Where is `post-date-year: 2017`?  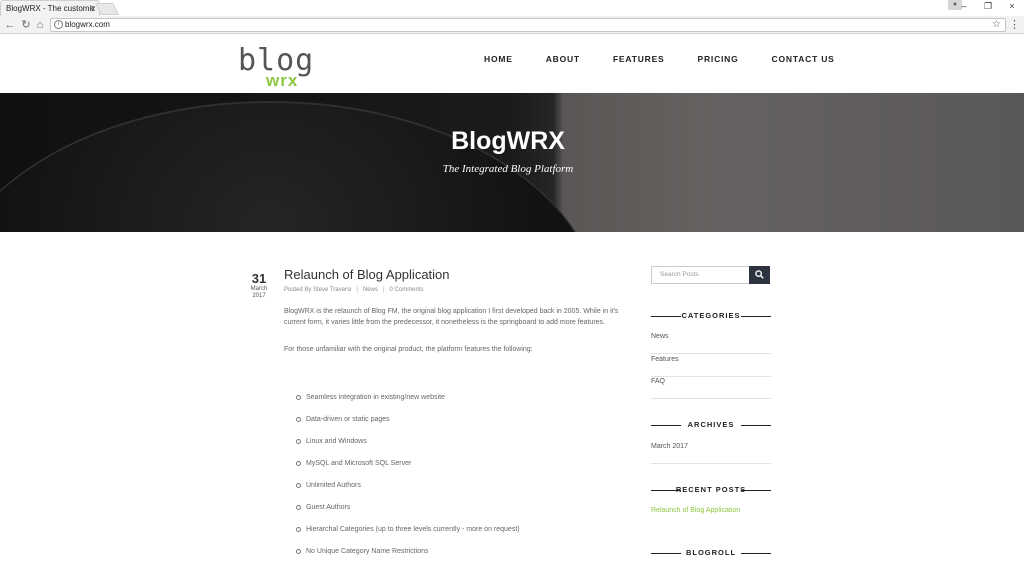
post-date-year: 2017 is located at coordinates (259, 296).